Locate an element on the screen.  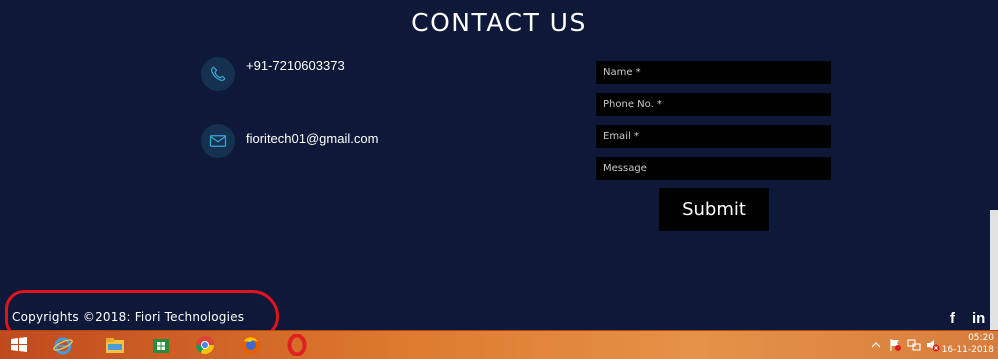
system-clock: 05:20 16-11-2018 is located at coordinates (968, 344).